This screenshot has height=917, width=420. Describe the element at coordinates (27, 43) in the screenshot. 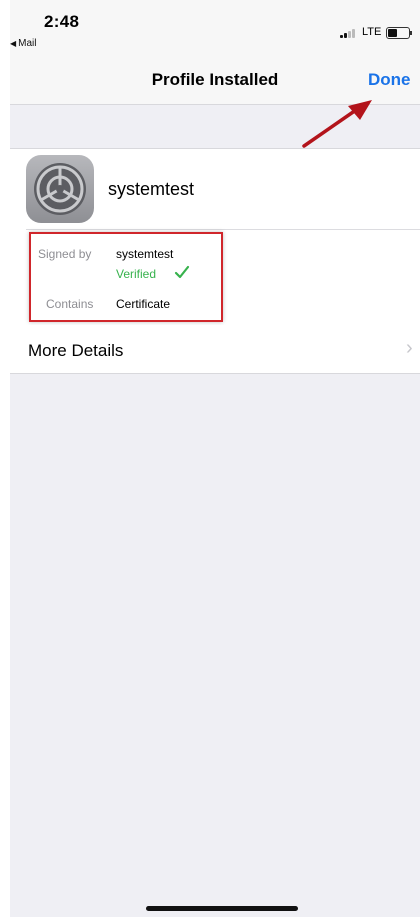

I see `back-app-label: Mail` at that location.